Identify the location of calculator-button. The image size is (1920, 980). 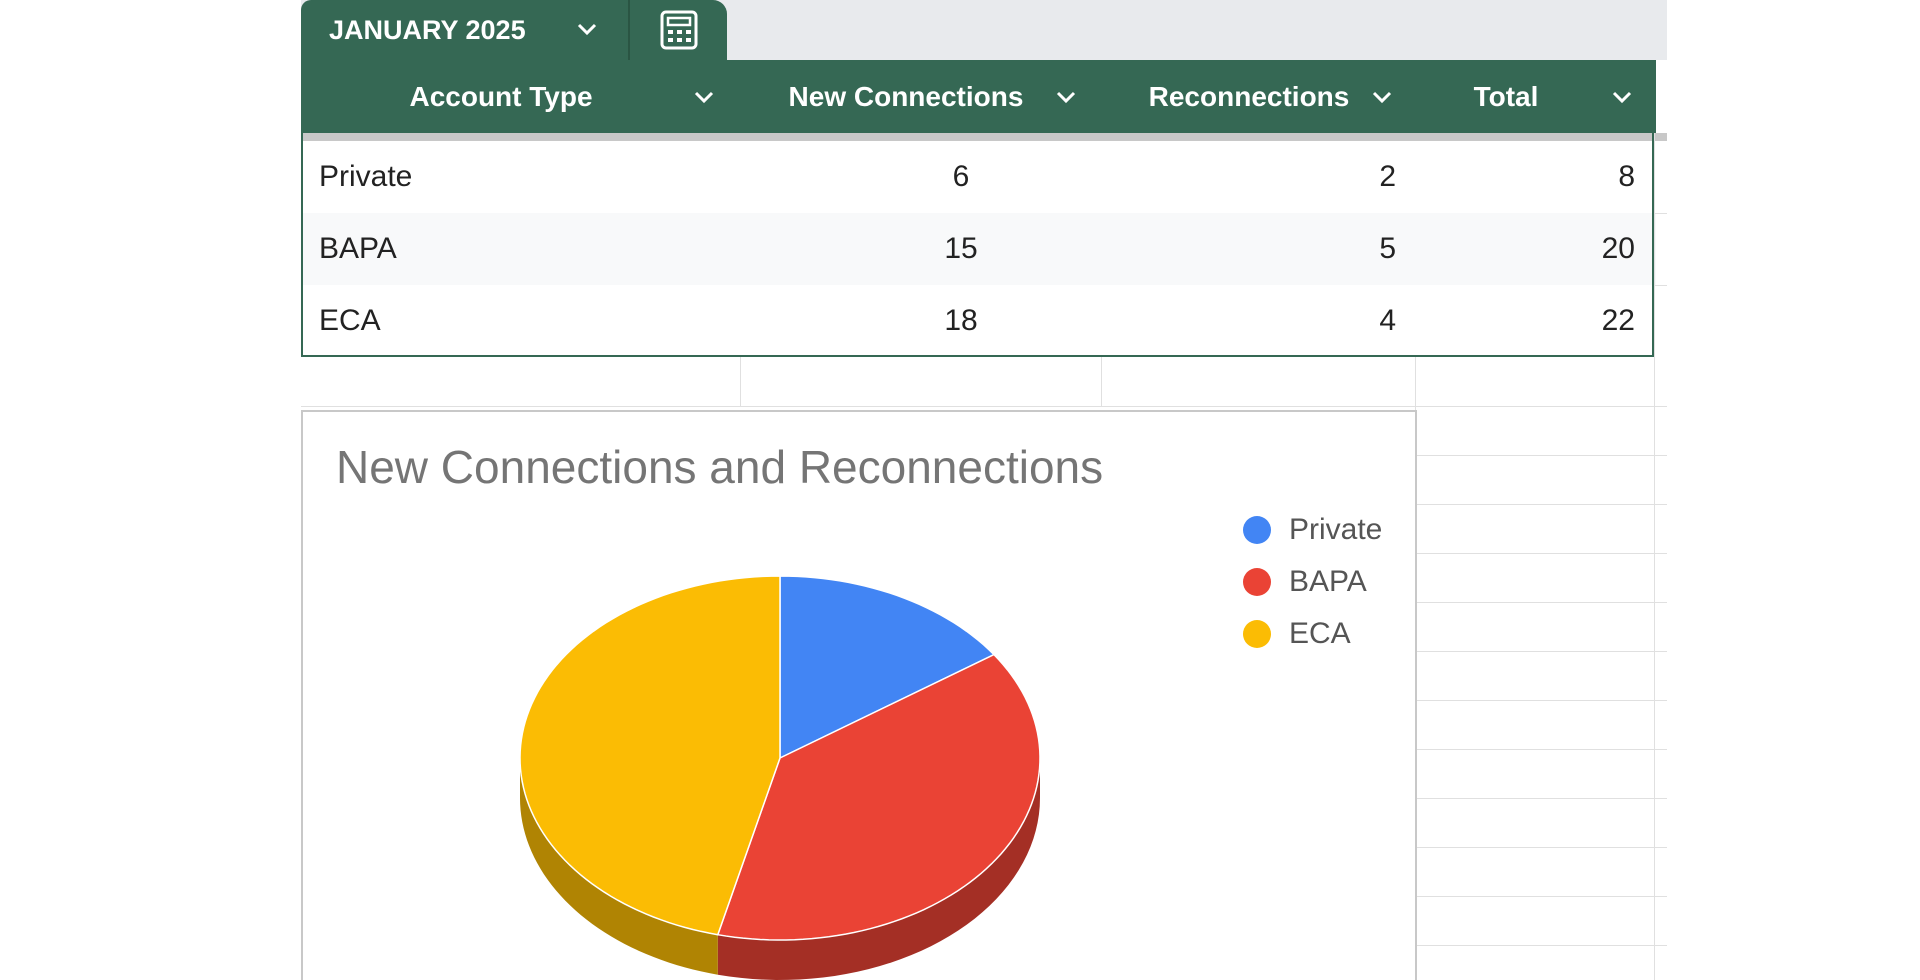
(678, 30).